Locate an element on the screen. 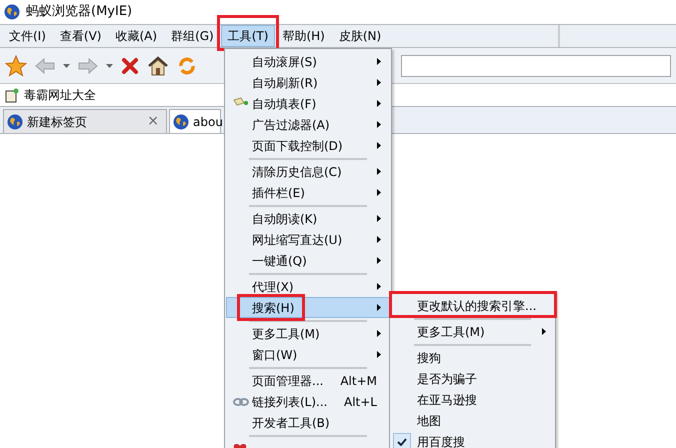  menu-item-label: 自动滚屏(S) is located at coordinates (284, 62).